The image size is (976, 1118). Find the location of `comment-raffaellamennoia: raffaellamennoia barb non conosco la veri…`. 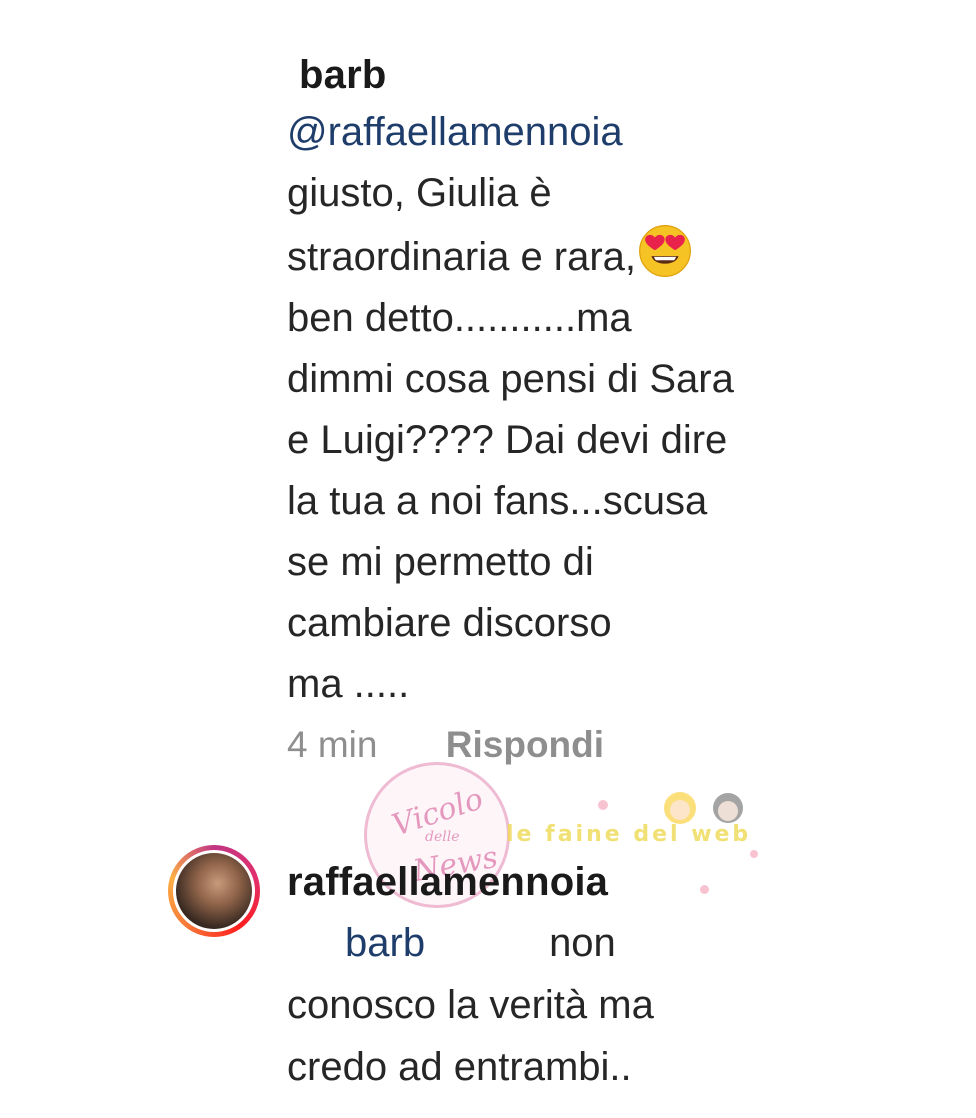

comment-raffaellamennoia: raffaellamennoia barb non conosco la veri… is located at coordinates (607, 975).